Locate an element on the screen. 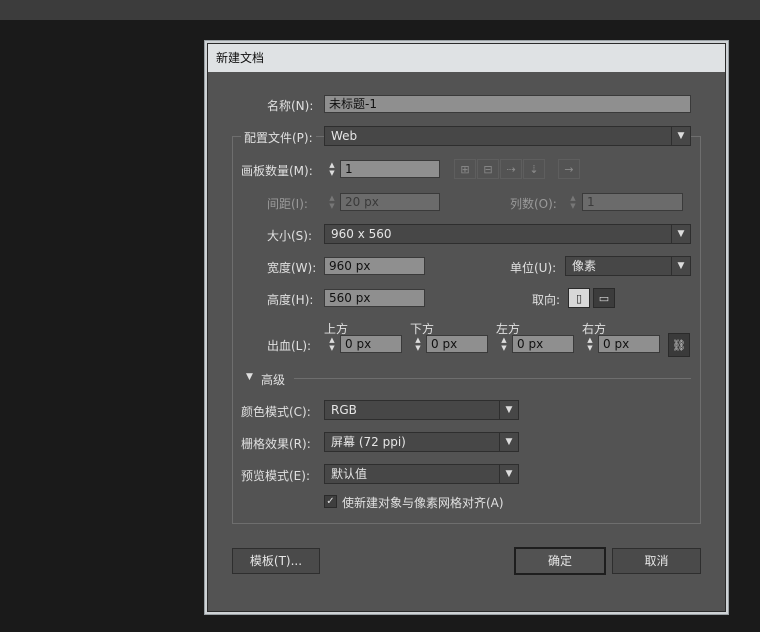 This screenshot has height=632, width=760. columns-stepper: ▲ ▼ is located at coordinates (573, 202).